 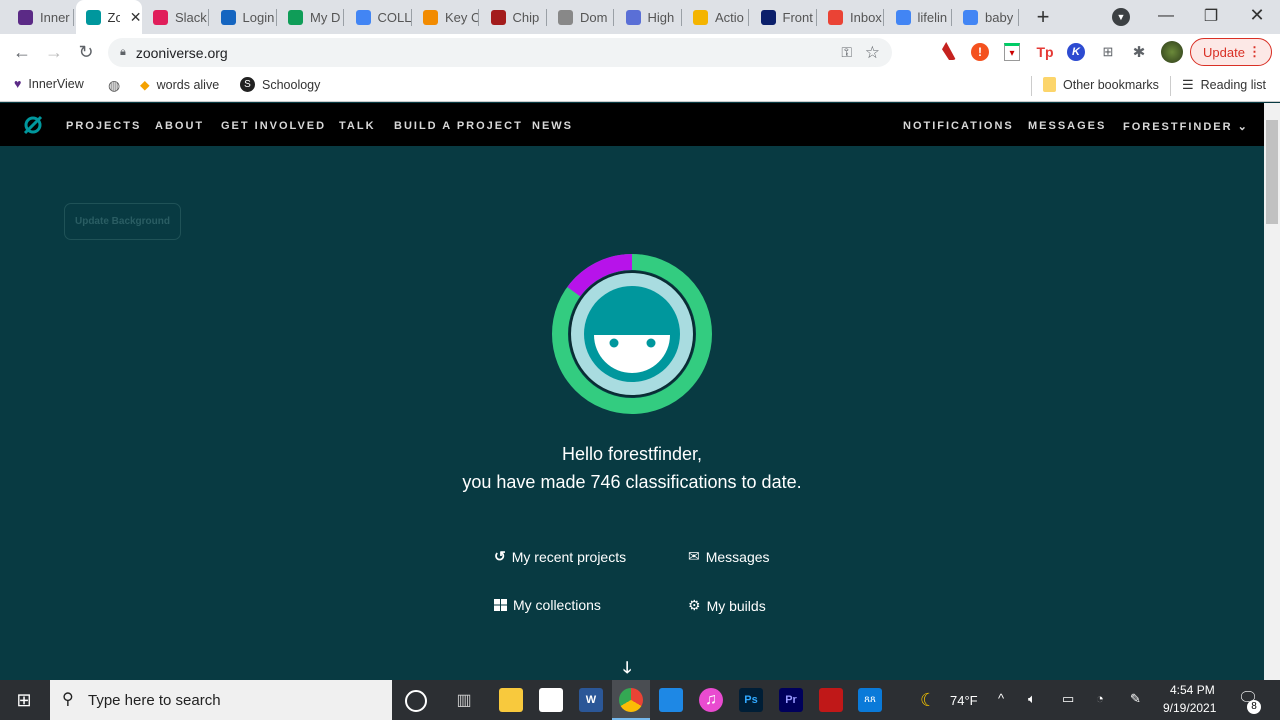 I want to click on word-icon: W, so click(x=591, y=700).